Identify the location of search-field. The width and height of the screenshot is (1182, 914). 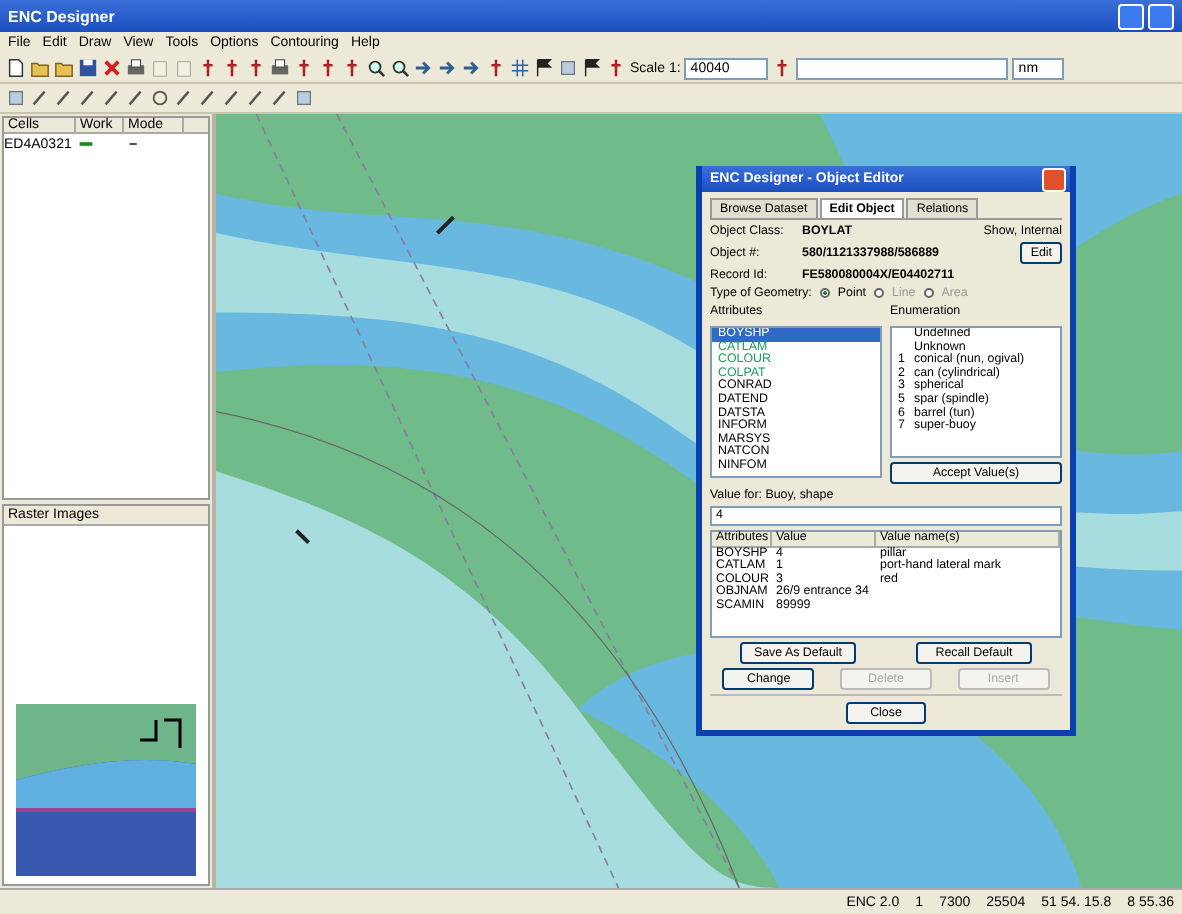
(902, 68).